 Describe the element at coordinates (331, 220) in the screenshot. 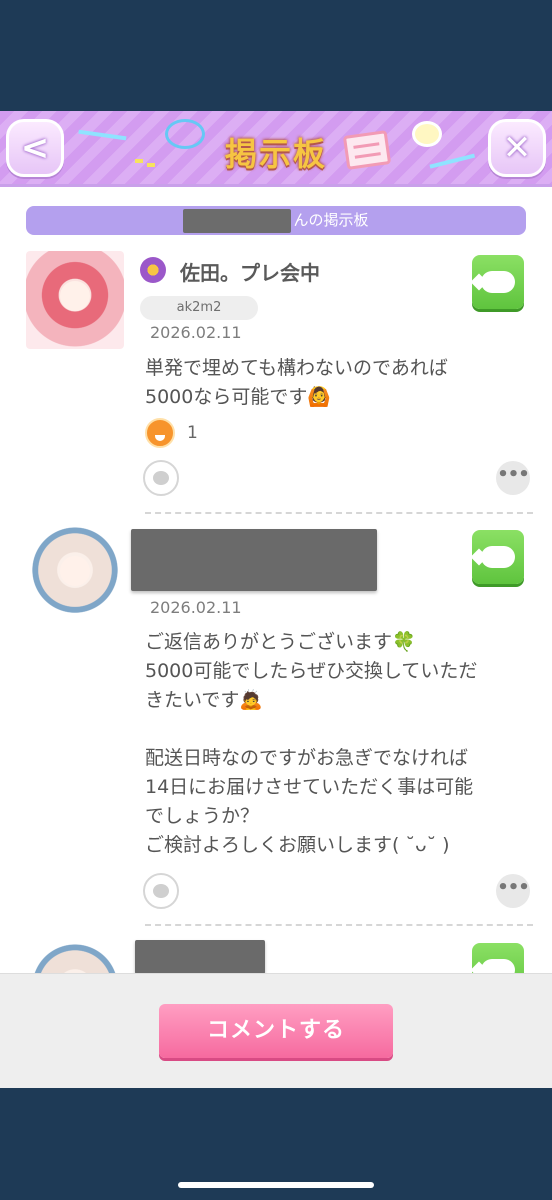

I see `board-name-label: んの掲示板` at that location.